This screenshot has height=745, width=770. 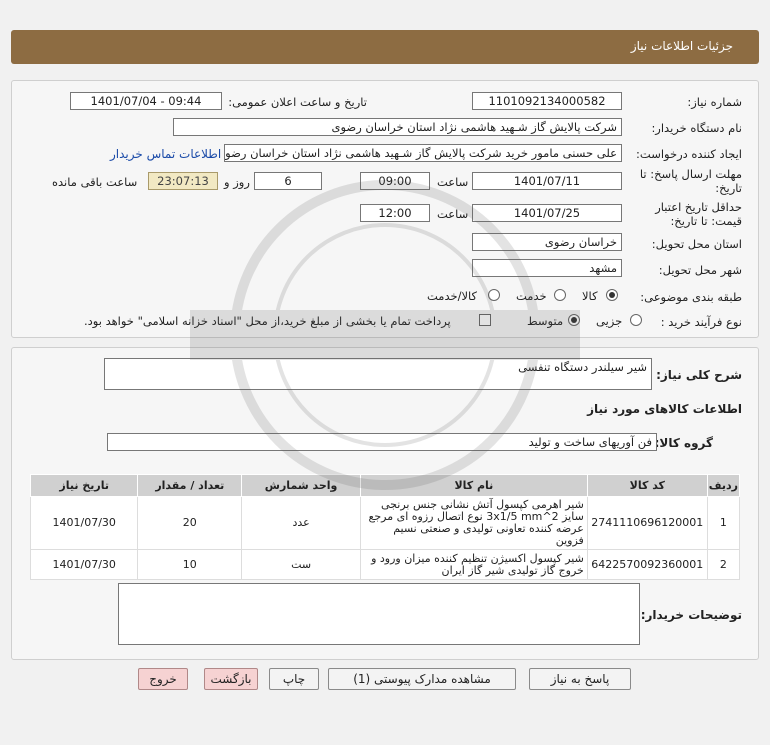 What do you see at coordinates (664, 409) in the screenshot?
I see `goods-info-title: اطلاعات کالاهای مورد نیاز` at bounding box center [664, 409].